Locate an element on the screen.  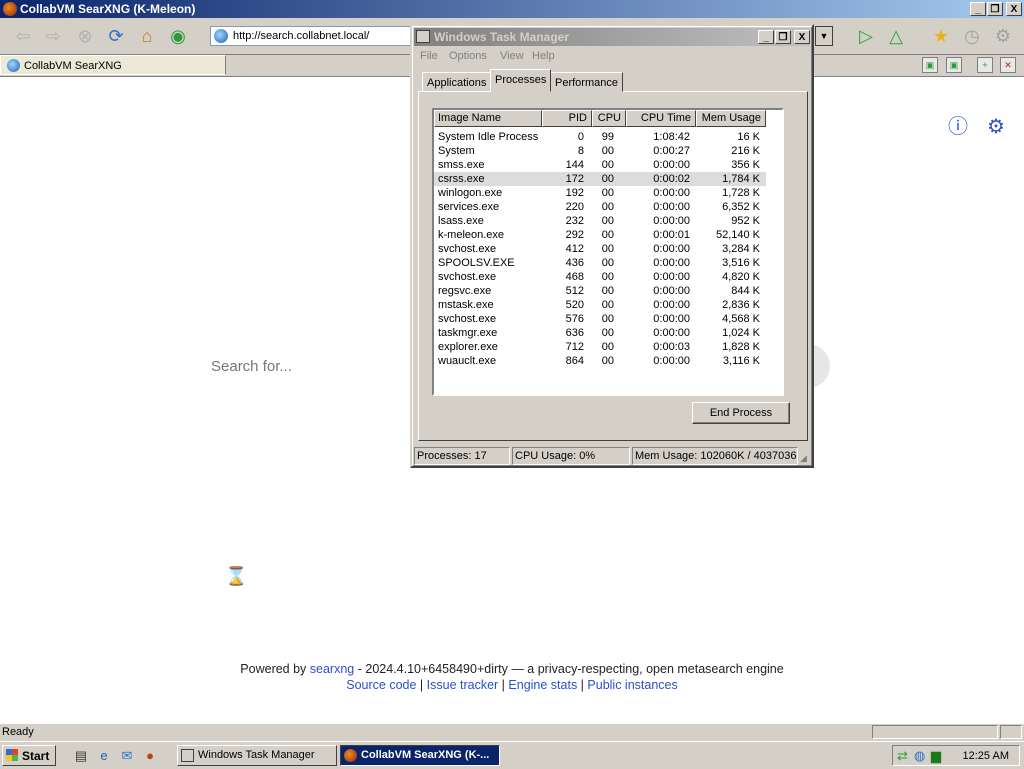
taskbar-task-manager-label: Windows Task Manager is located at coordinates (256, 755).